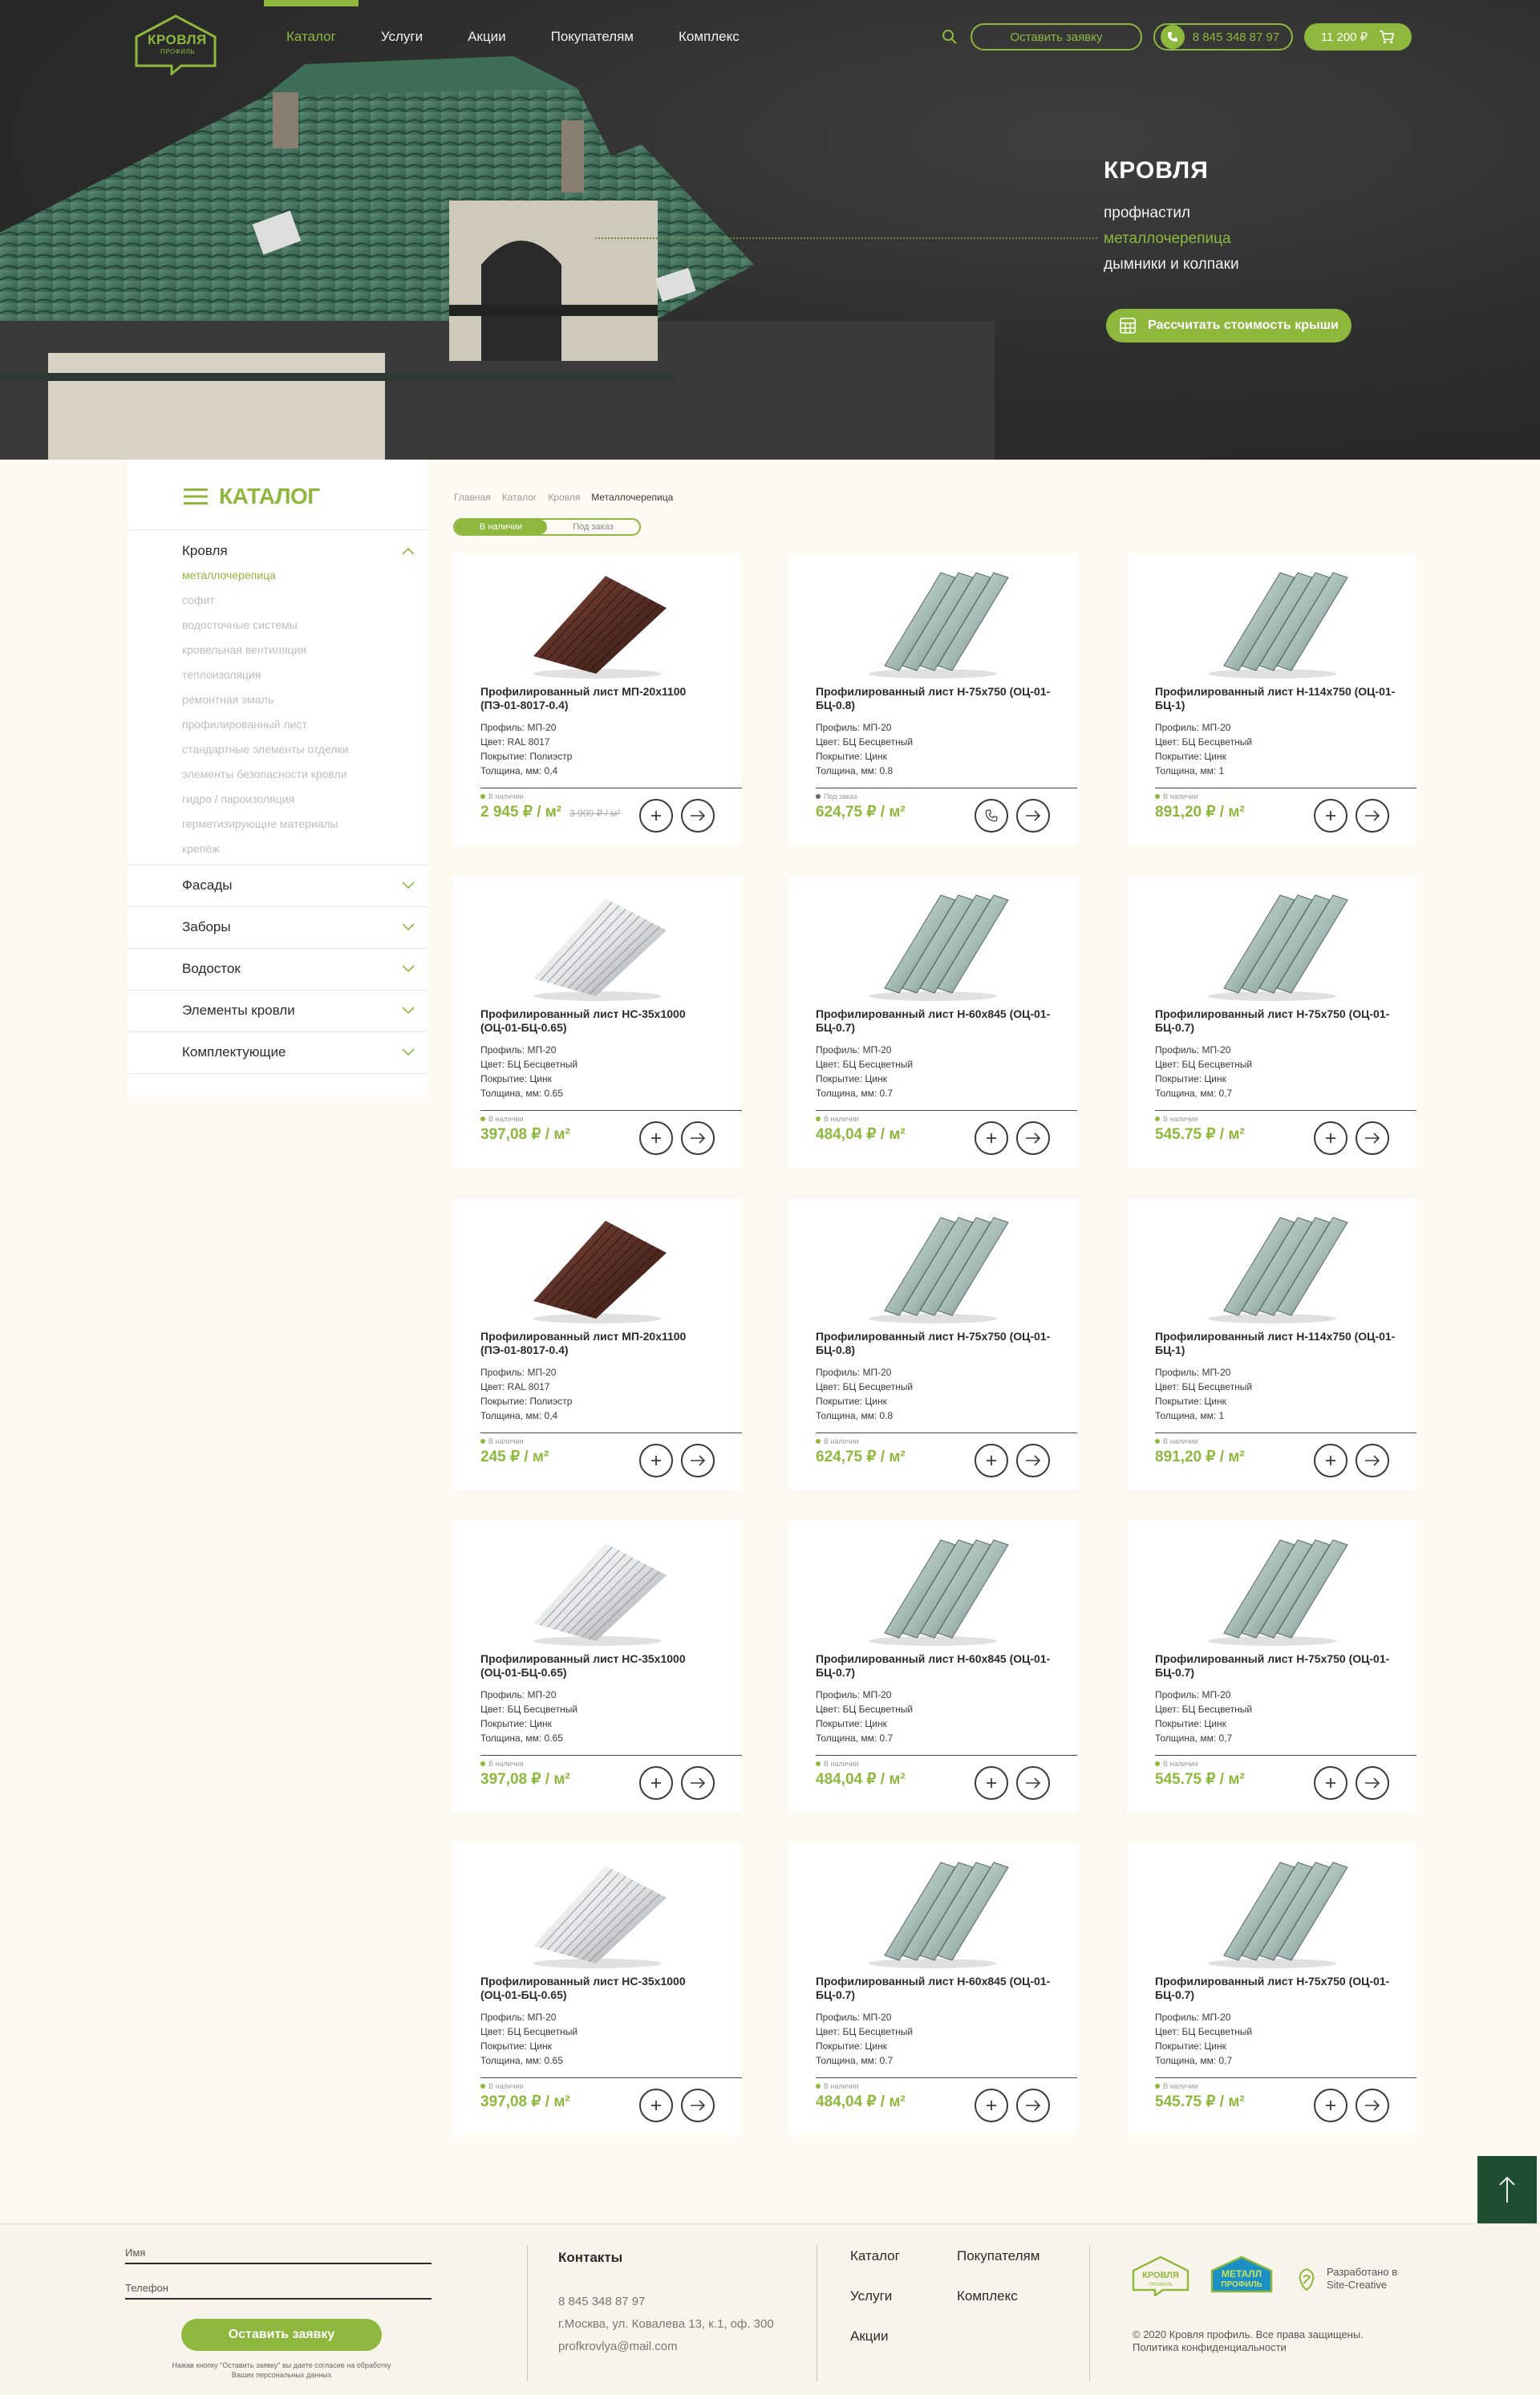 The width and height of the screenshot is (1540, 2395). Describe the element at coordinates (875, 2256) in the screenshot. I see `footer-link-catalog: Каталог` at that location.